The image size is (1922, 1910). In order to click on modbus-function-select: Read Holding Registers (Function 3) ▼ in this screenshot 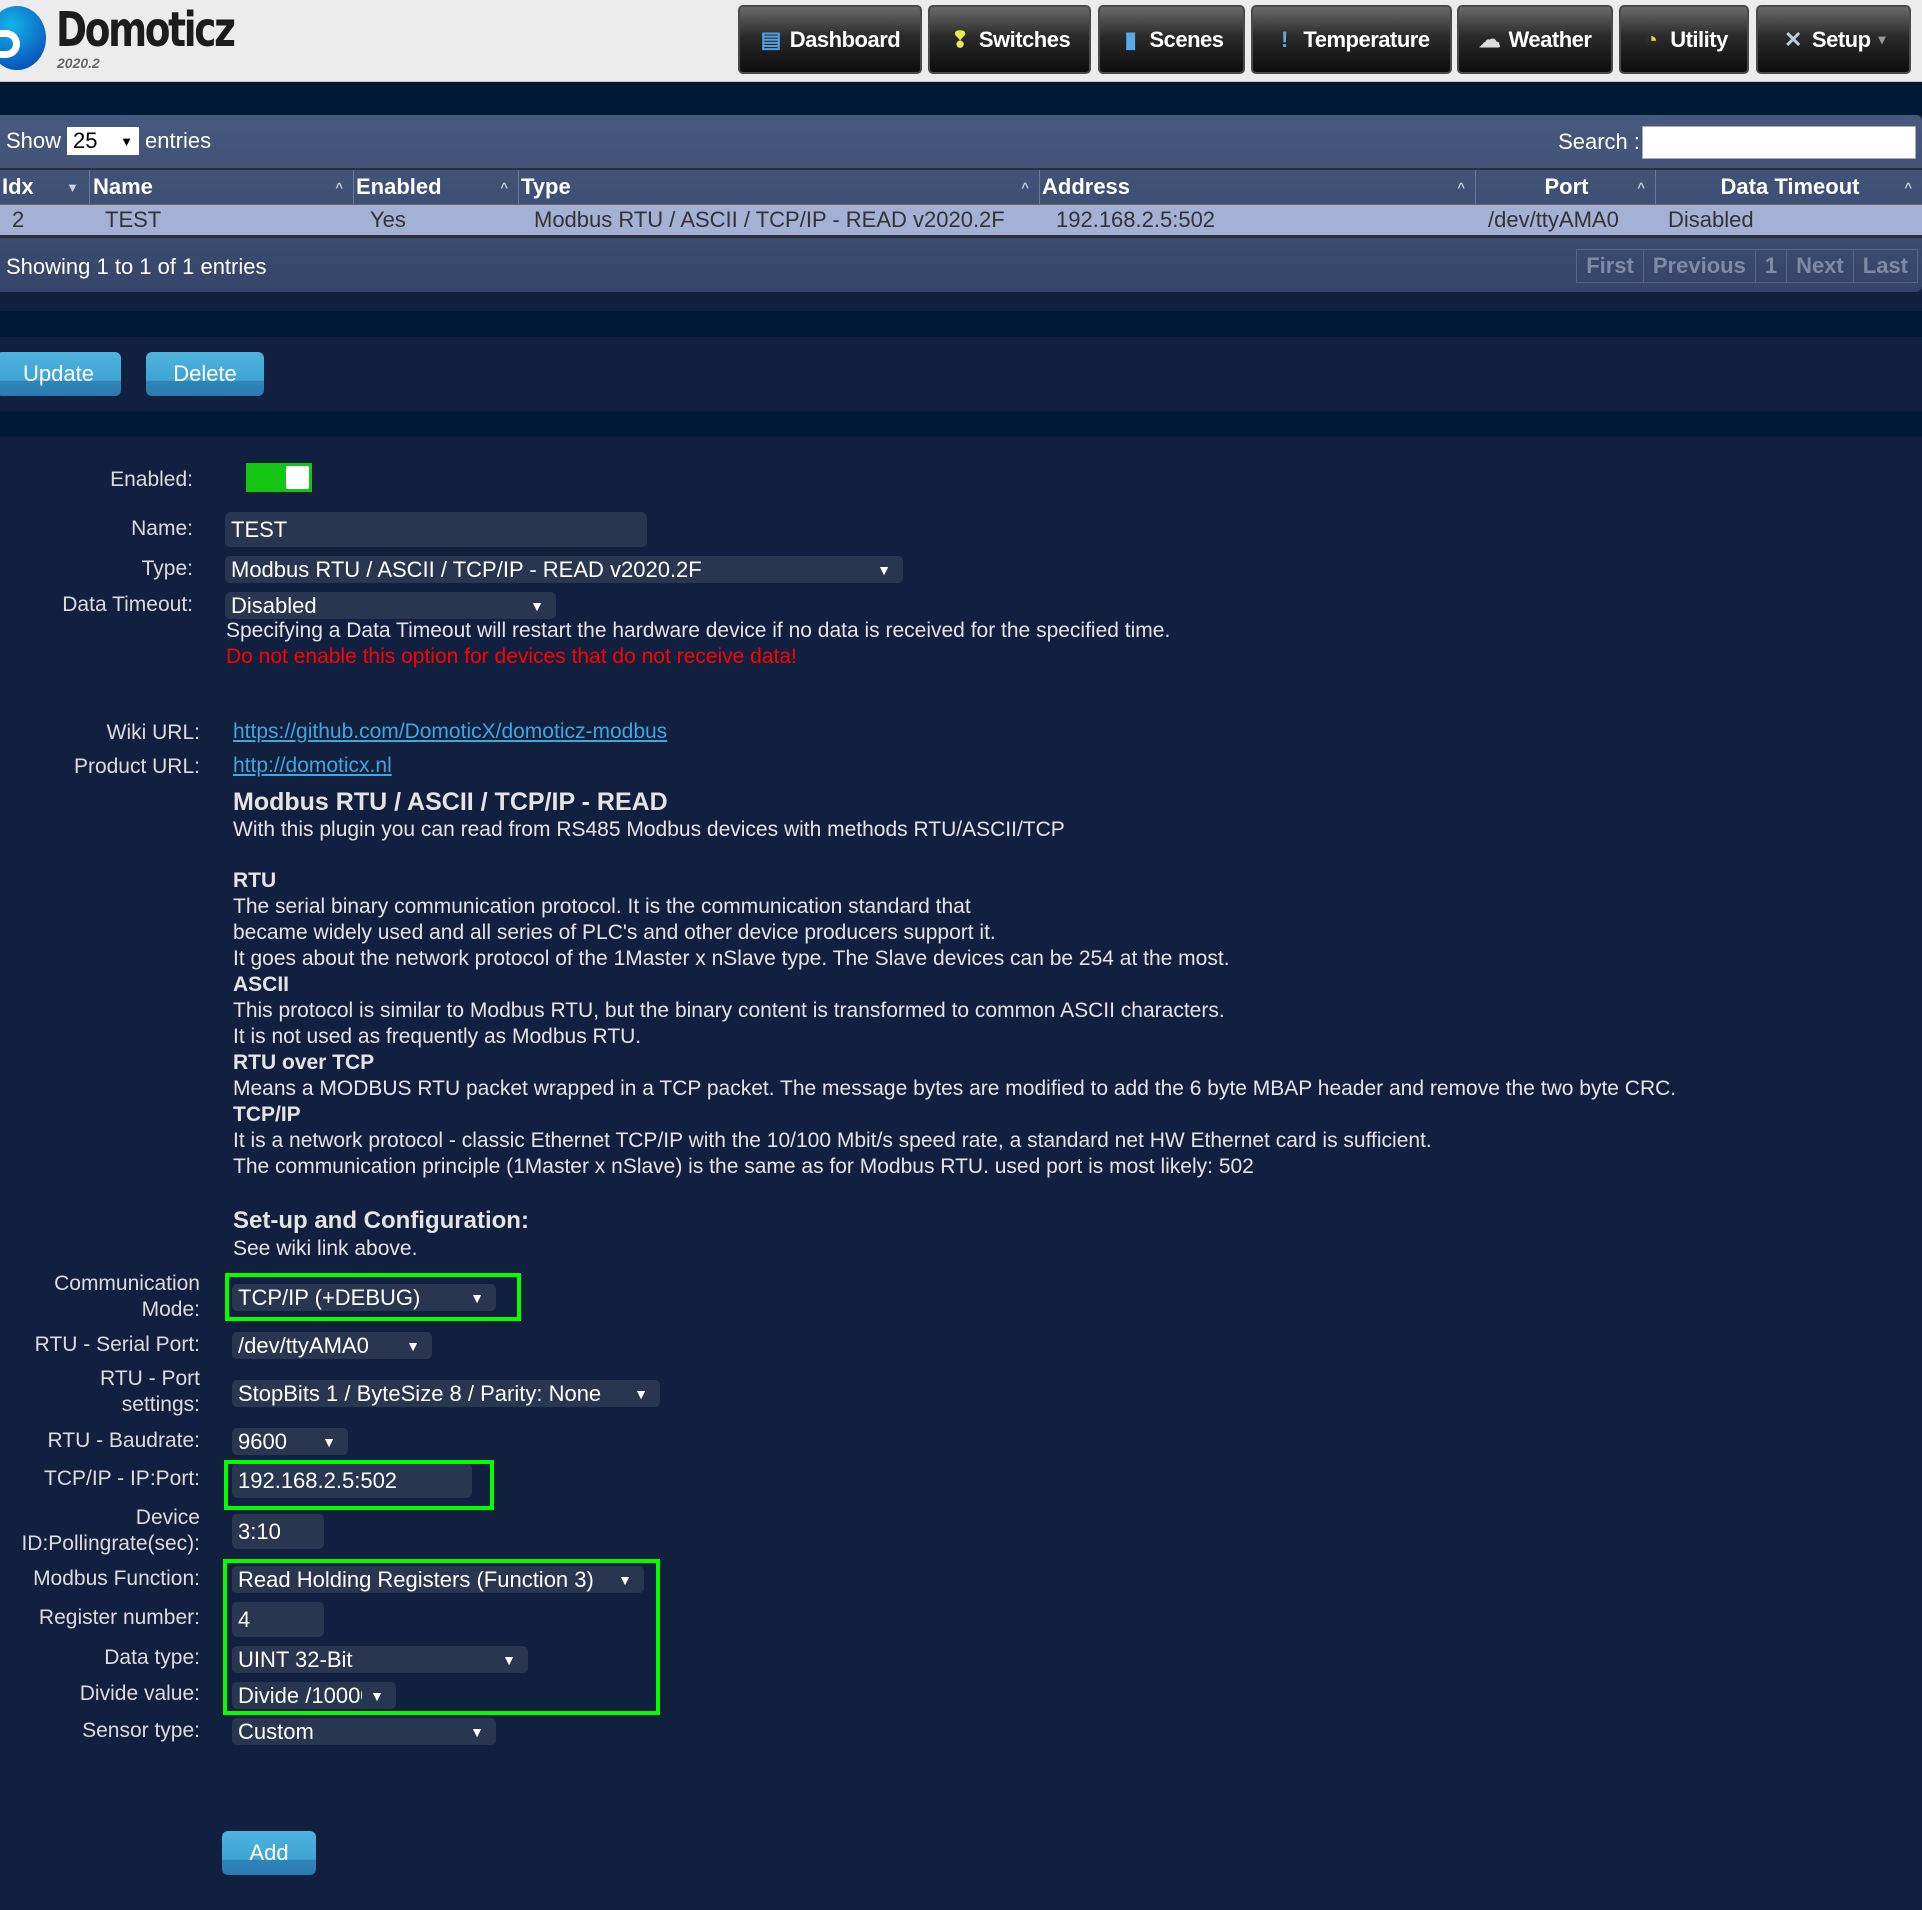, I will do `click(438, 1579)`.